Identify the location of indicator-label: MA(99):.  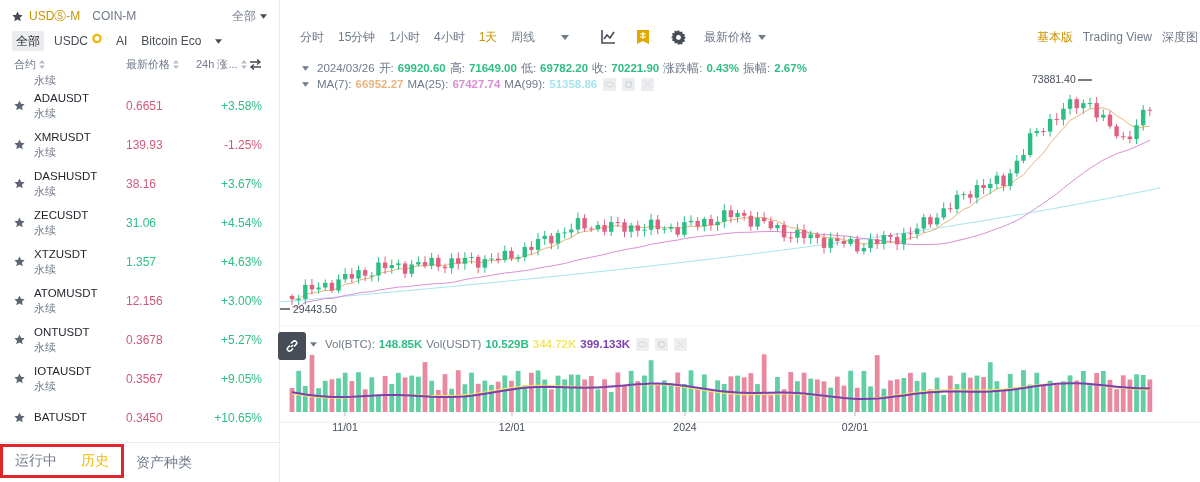
(525, 84).